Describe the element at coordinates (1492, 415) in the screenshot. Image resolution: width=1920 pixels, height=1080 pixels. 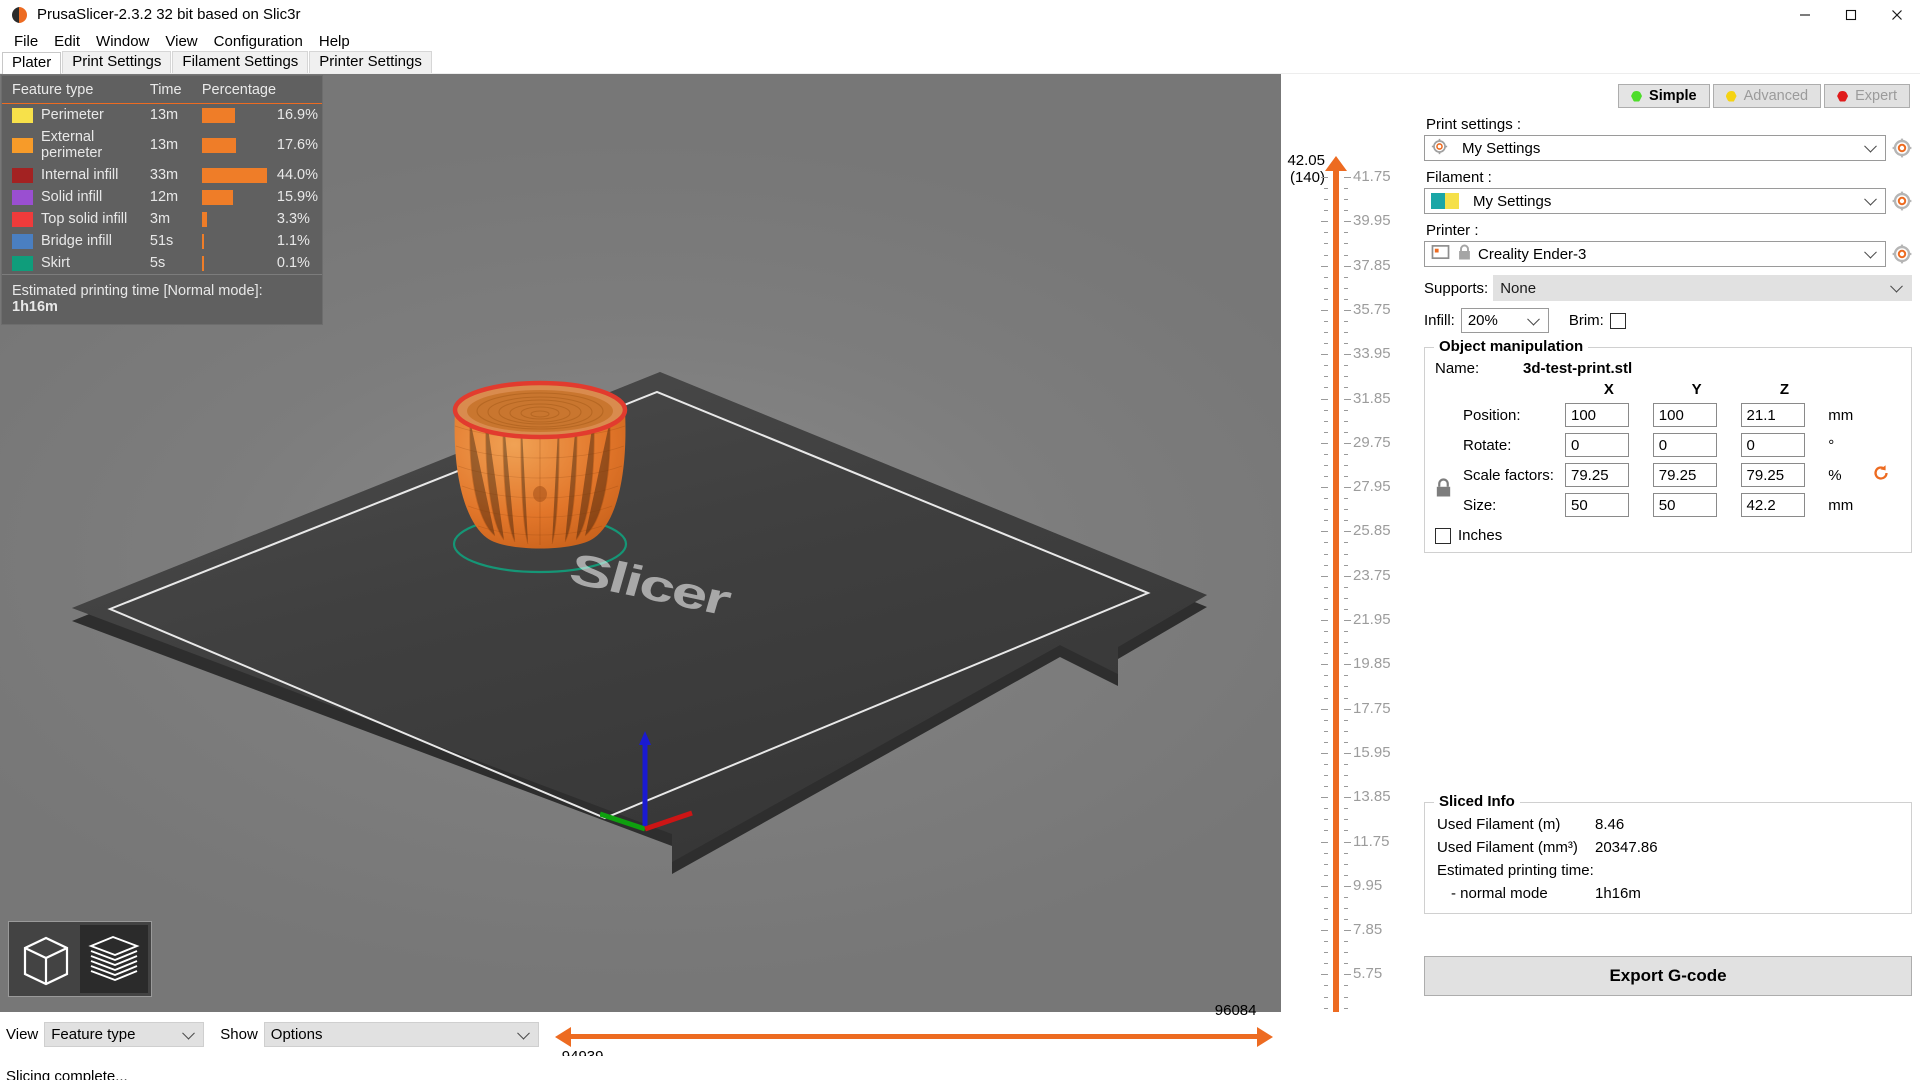
I see `object-row-label: Position:` at that location.